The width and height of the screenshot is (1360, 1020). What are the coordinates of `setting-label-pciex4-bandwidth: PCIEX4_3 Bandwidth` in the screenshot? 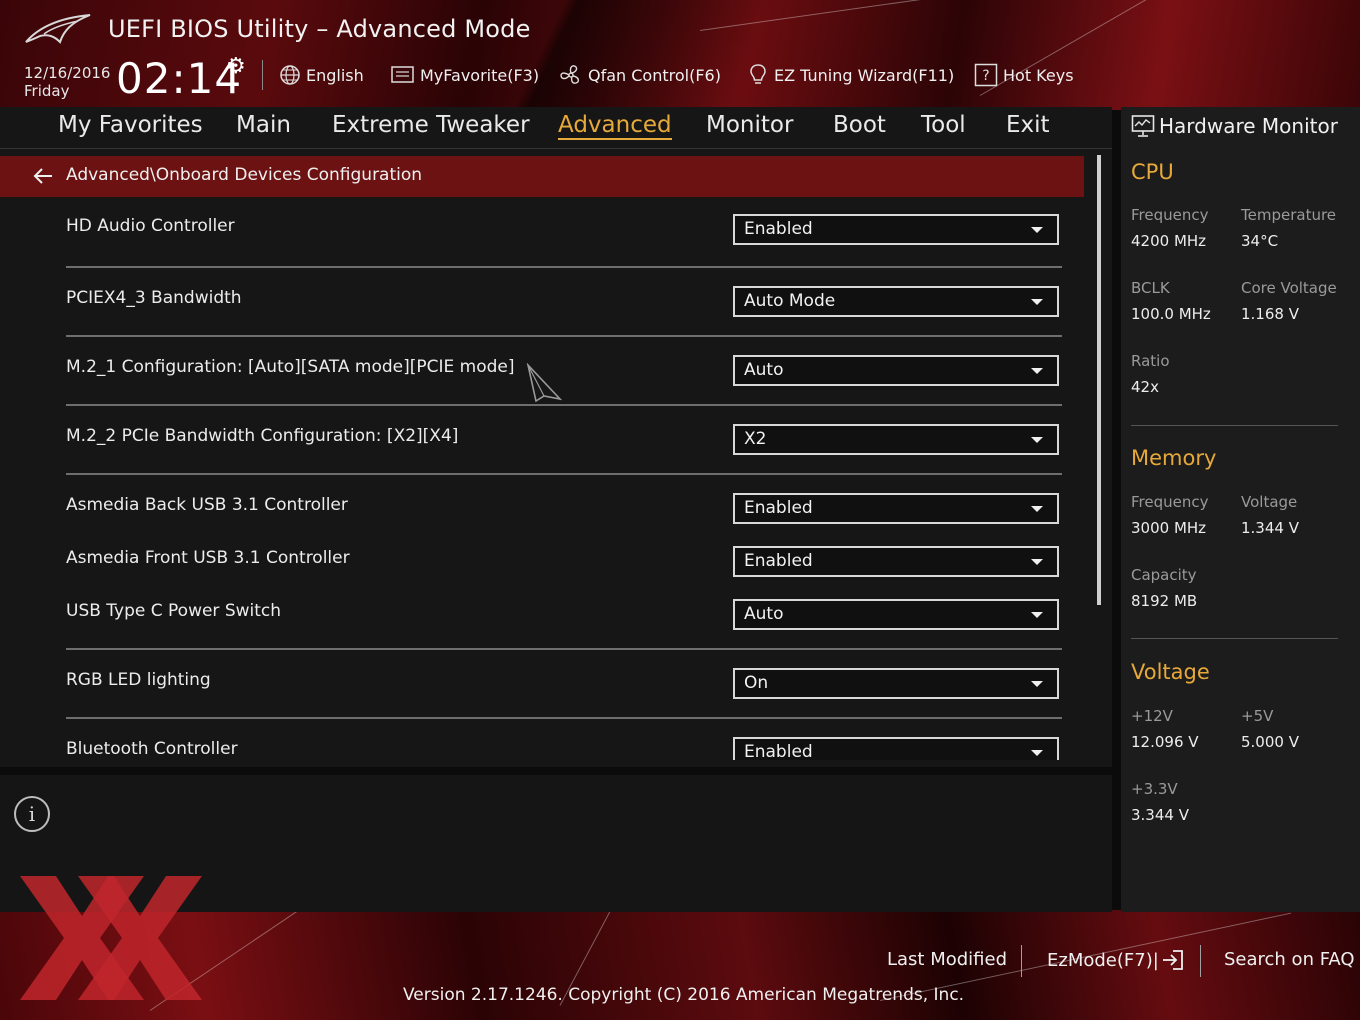 It's located at (154, 298).